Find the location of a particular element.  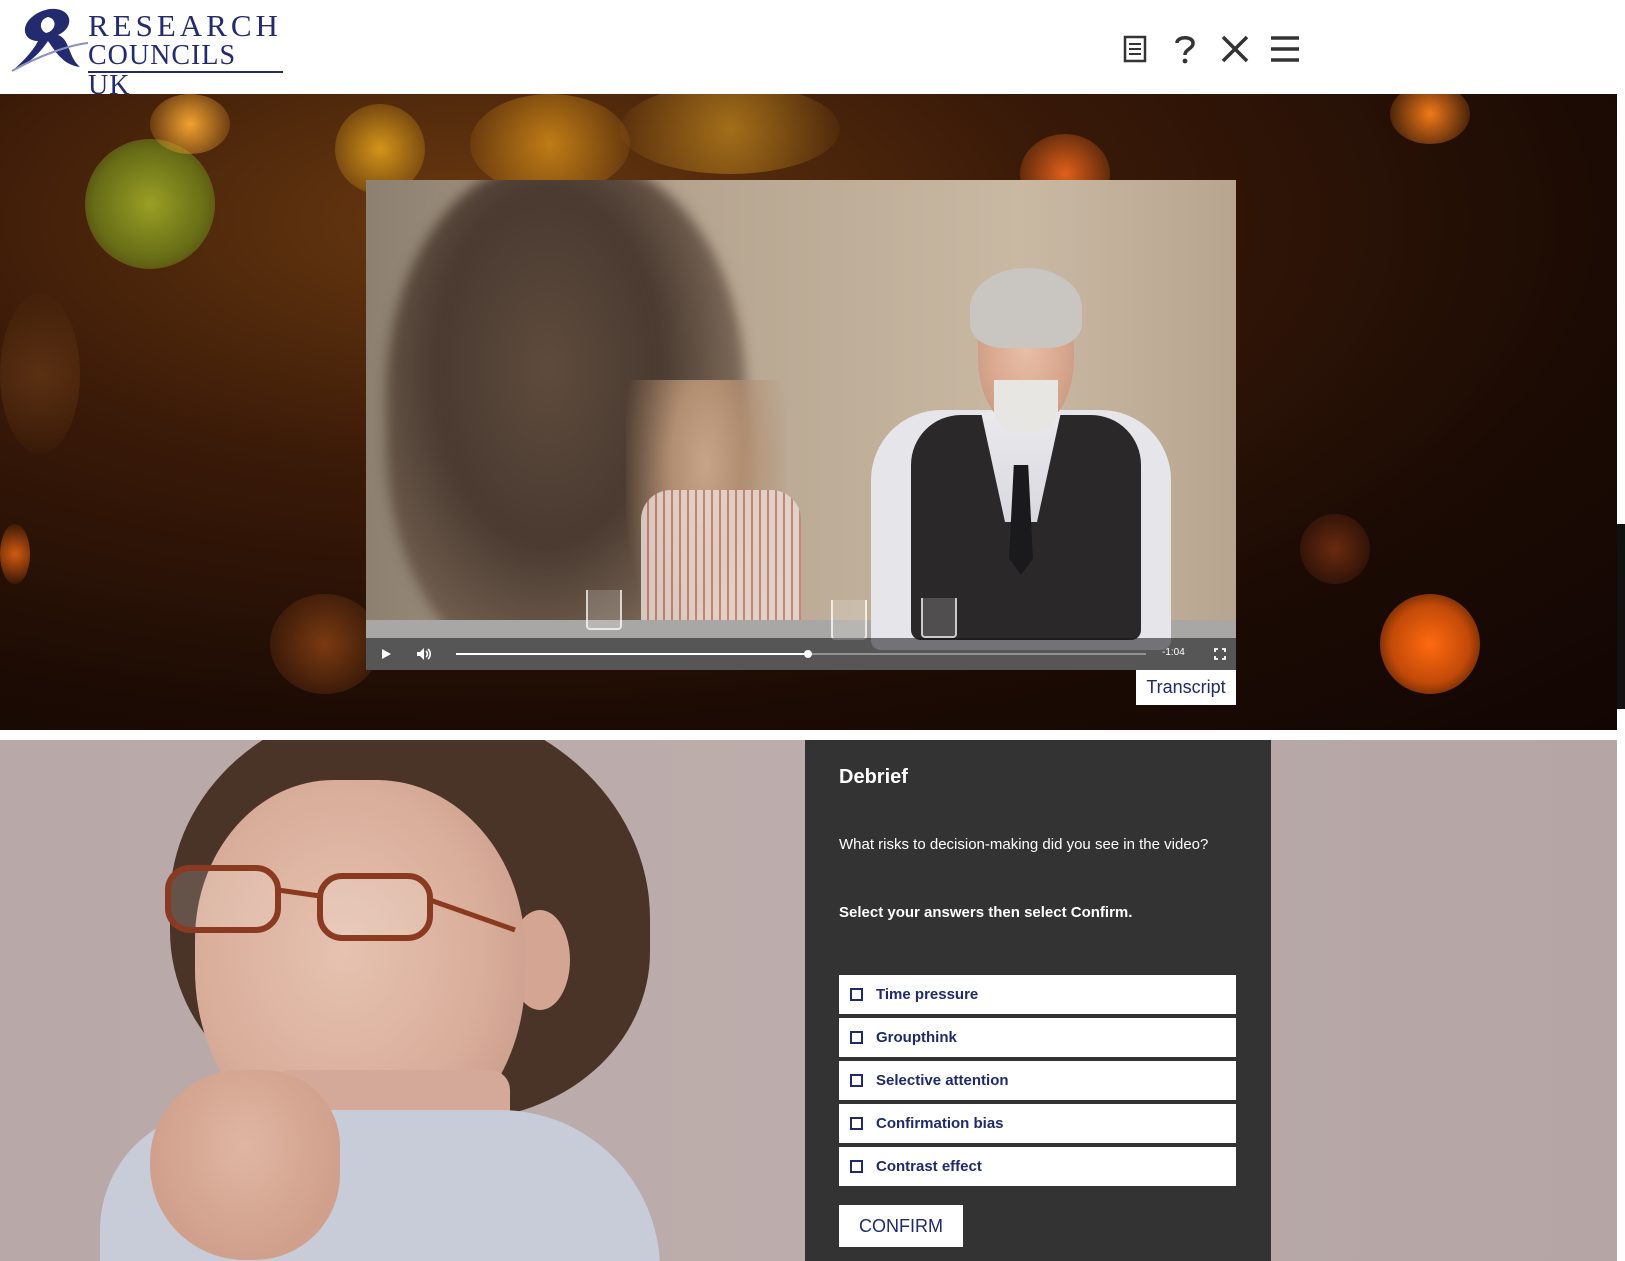

option-label: Groupthink is located at coordinates (916, 1037).